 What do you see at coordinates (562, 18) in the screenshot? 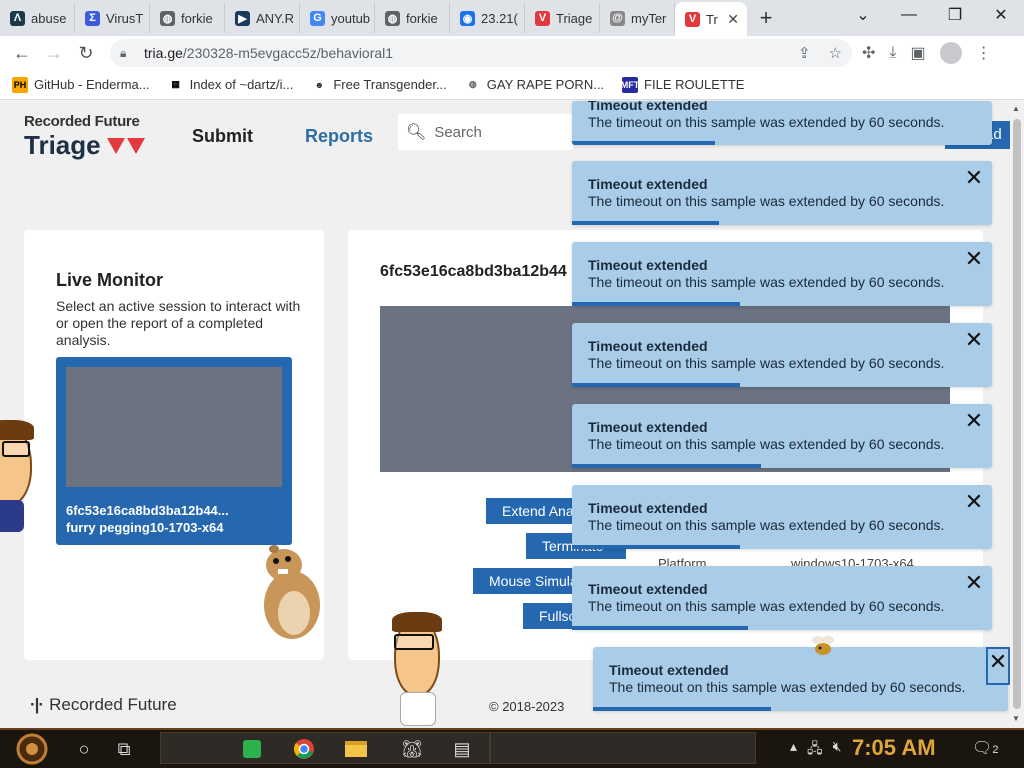
I see `browser-tab: V Triage` at bounding box center [562, 18].